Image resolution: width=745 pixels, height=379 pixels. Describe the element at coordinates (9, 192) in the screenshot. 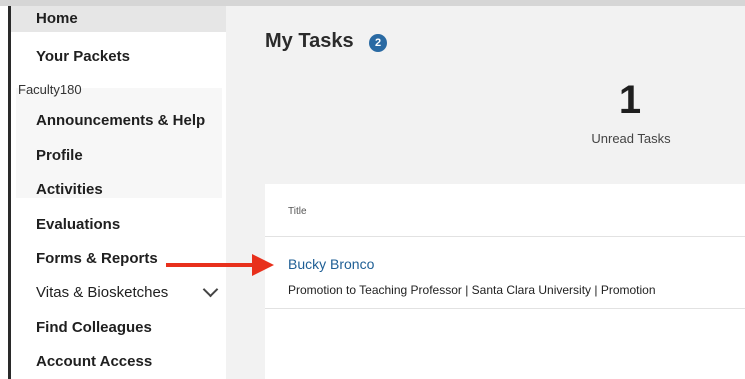

I see `sidebar-left-rule` at that location.